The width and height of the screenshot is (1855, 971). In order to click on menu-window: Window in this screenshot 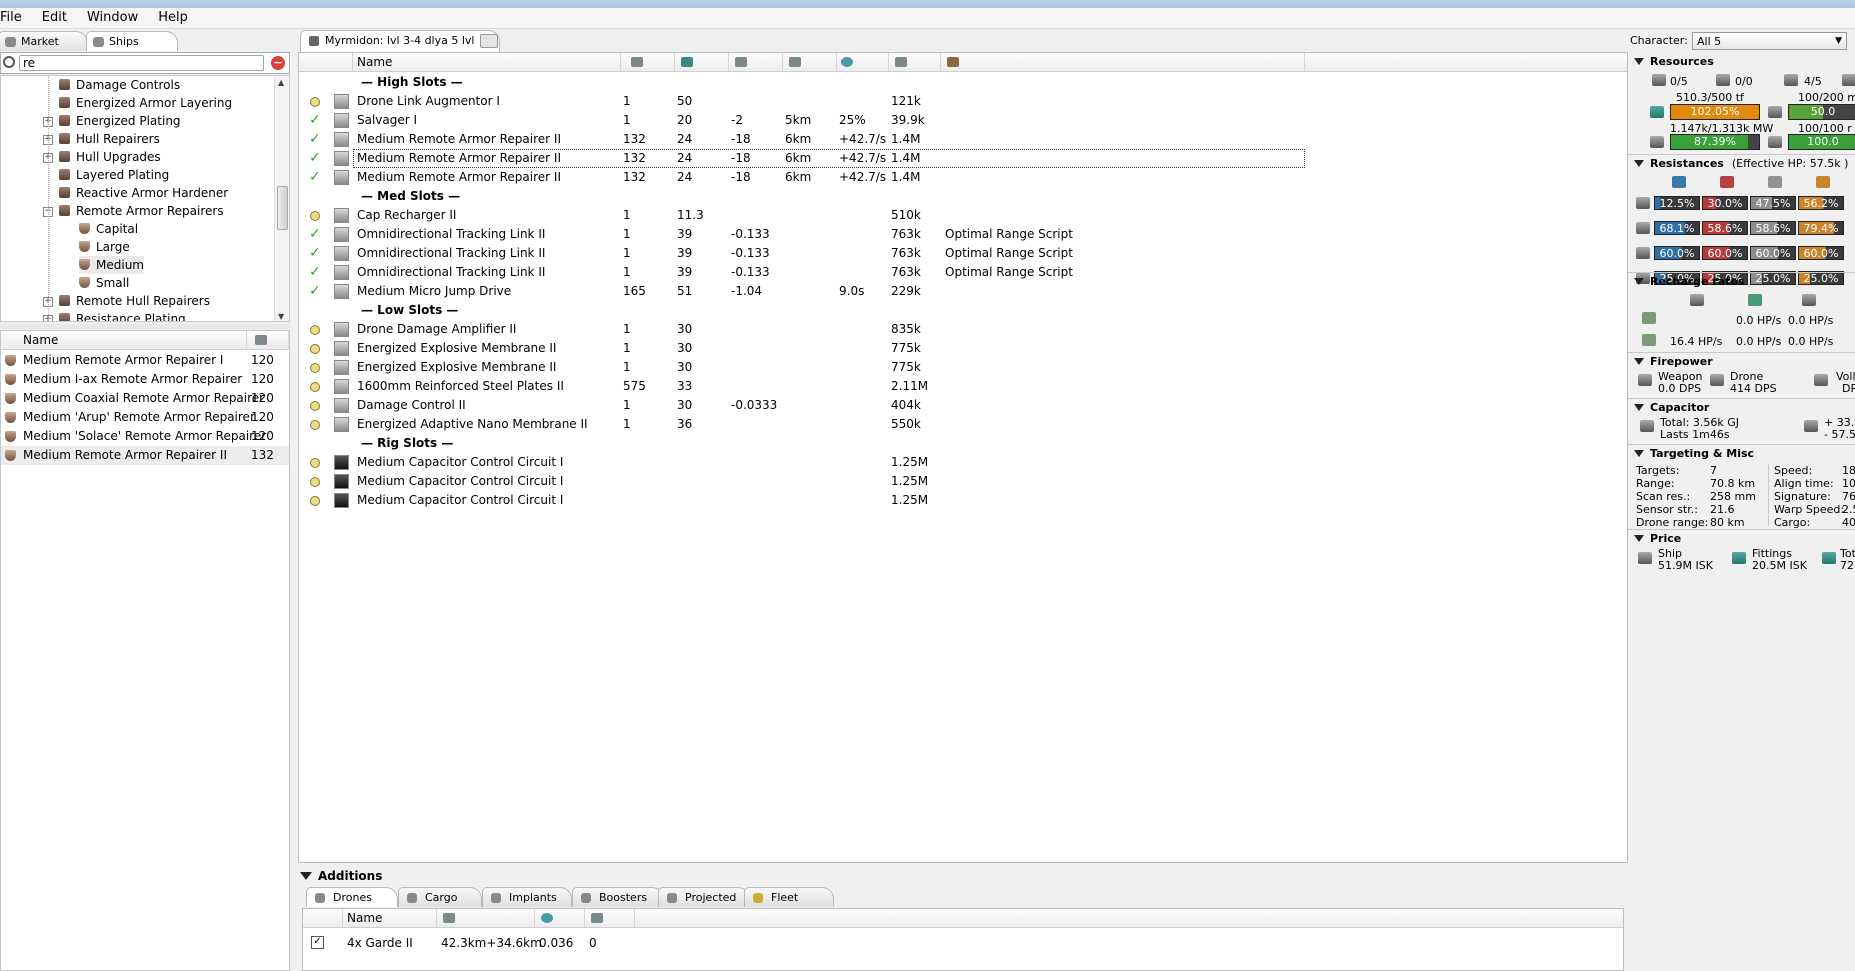, I will do `click(110, 16)`.